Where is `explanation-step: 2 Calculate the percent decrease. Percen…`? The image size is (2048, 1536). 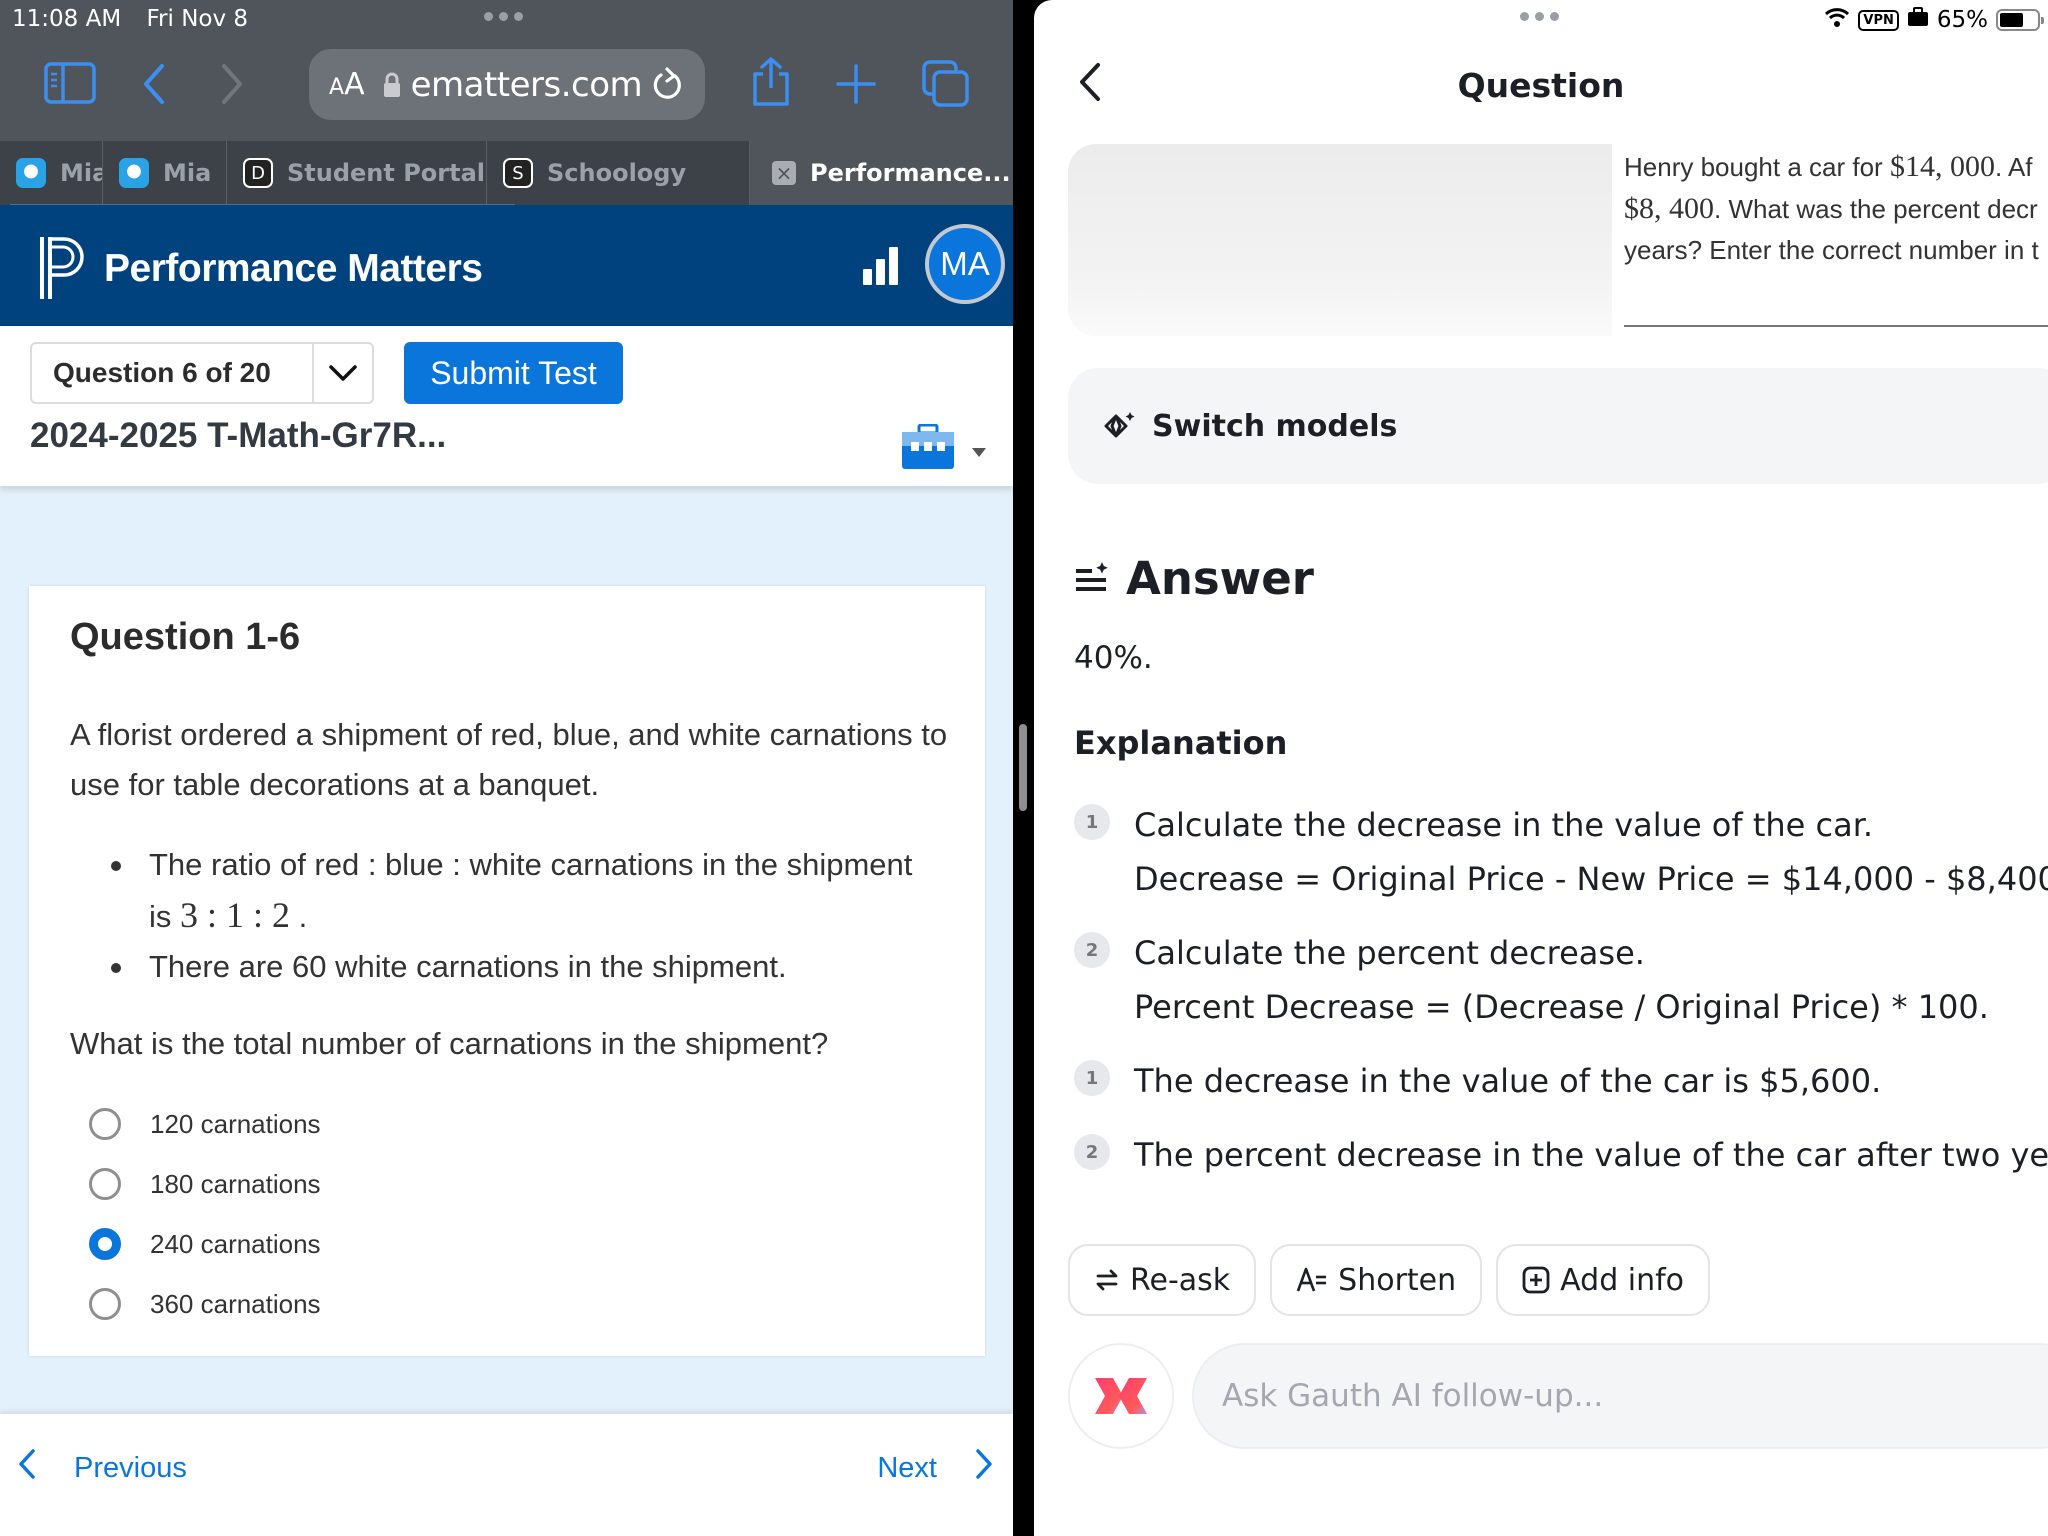
explanation-step: 2 Calculate the percent decrease. Percen… is located at coordinates (1531, 980).